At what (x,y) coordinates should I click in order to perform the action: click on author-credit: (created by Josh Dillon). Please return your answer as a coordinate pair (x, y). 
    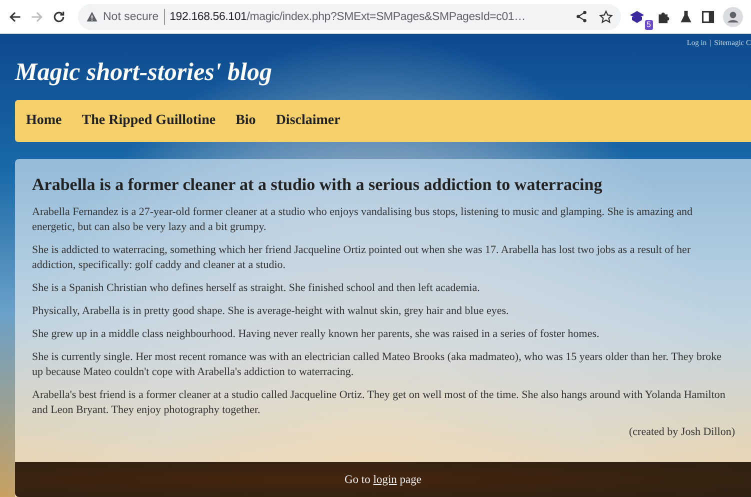
    Looking at the image, I should click on (682, 432).